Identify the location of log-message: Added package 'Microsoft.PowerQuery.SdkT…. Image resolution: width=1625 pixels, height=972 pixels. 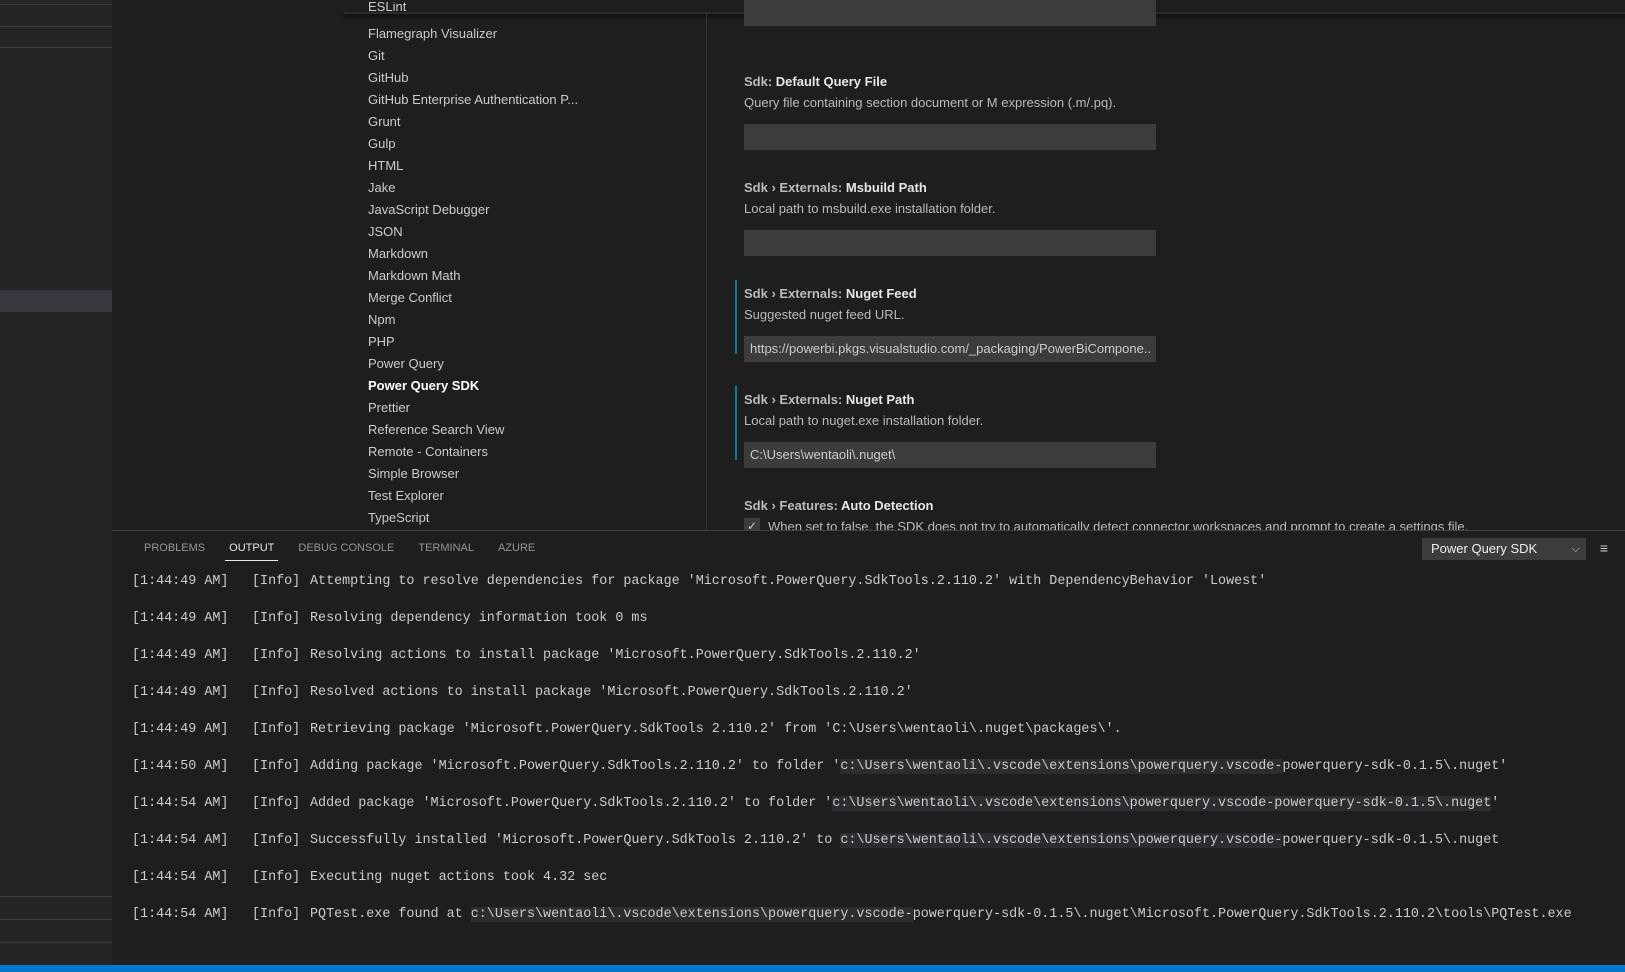
(904, 804).